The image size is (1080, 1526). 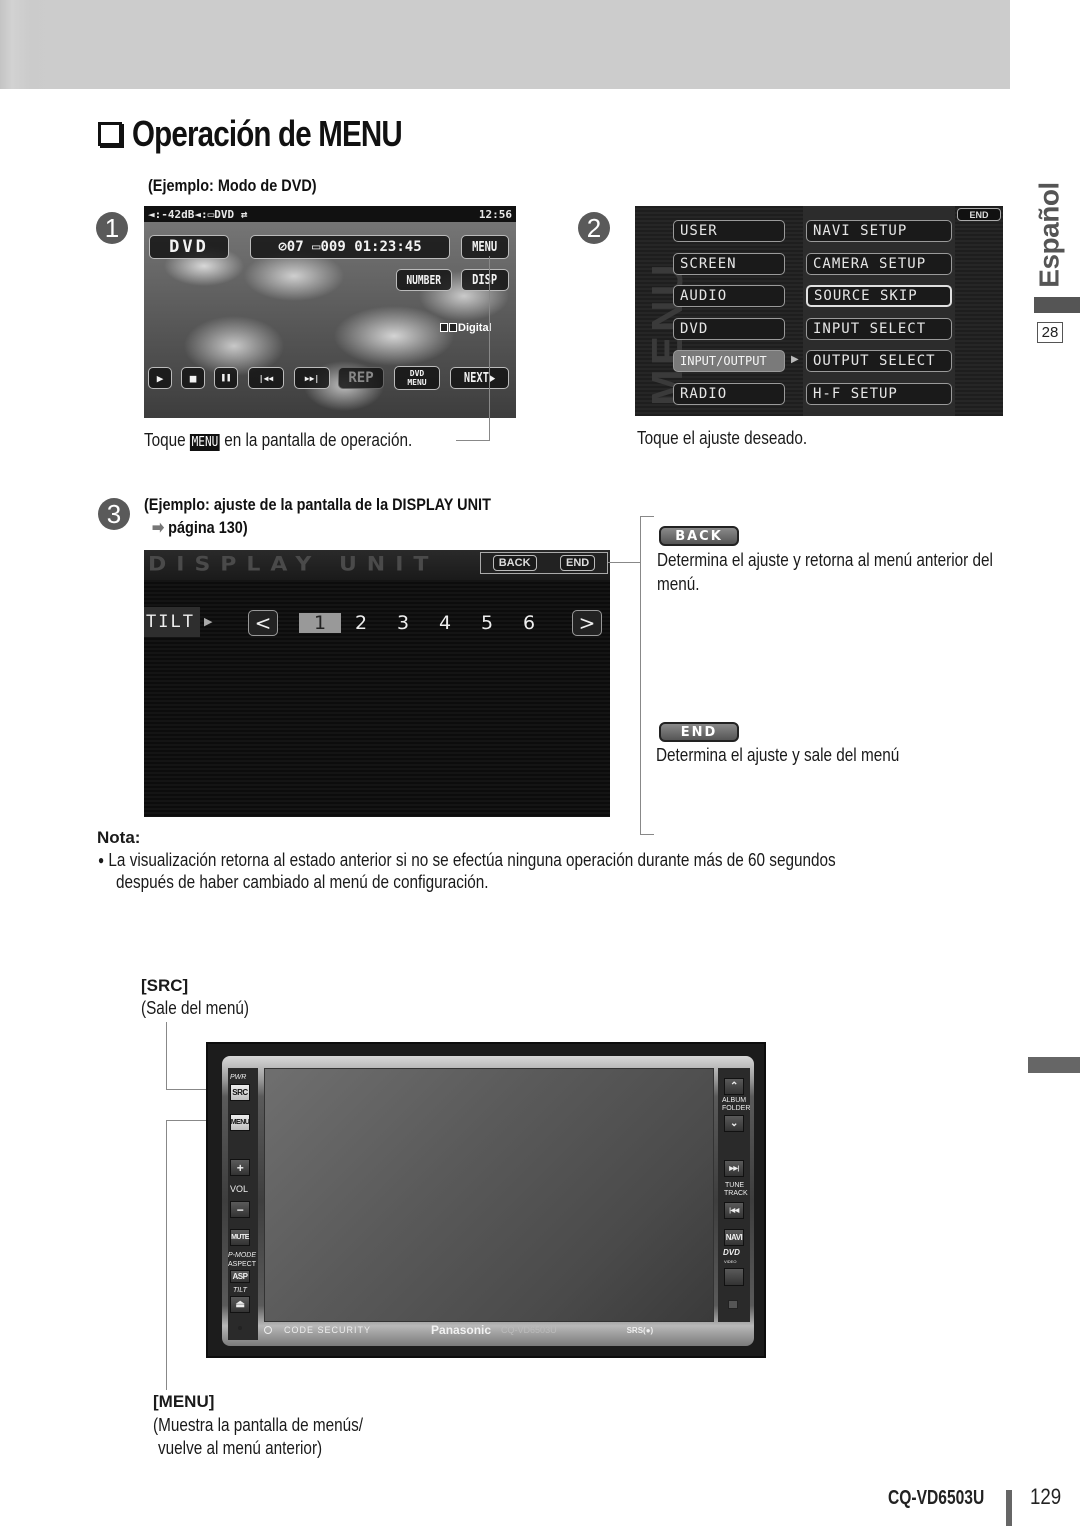 I want to click on album-up-button: ⌃, so click(x=734, y=1086).